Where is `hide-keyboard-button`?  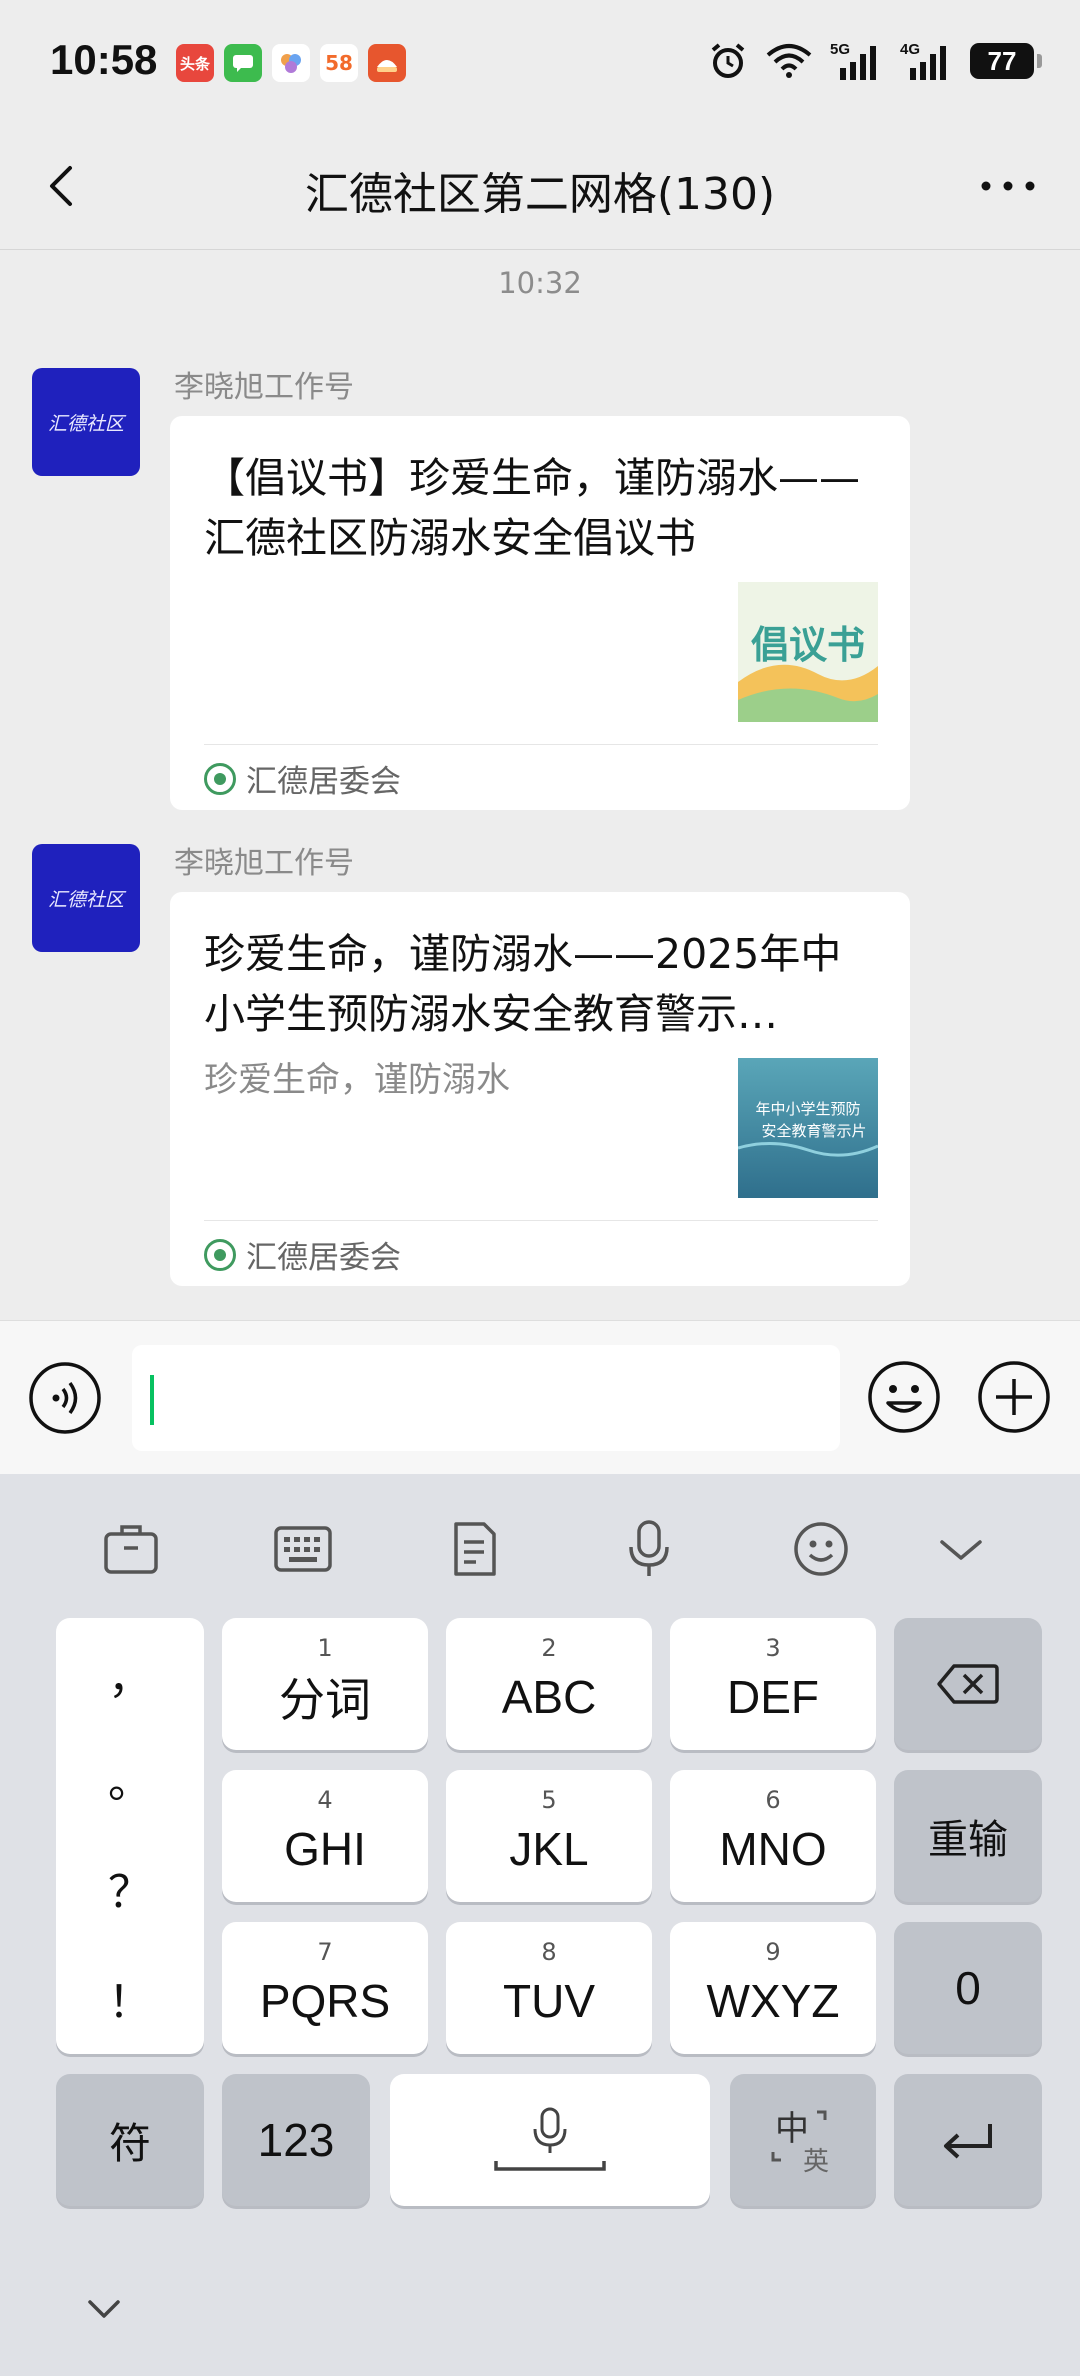
hide-keyboard-button is located at coordinates (961, 1549).